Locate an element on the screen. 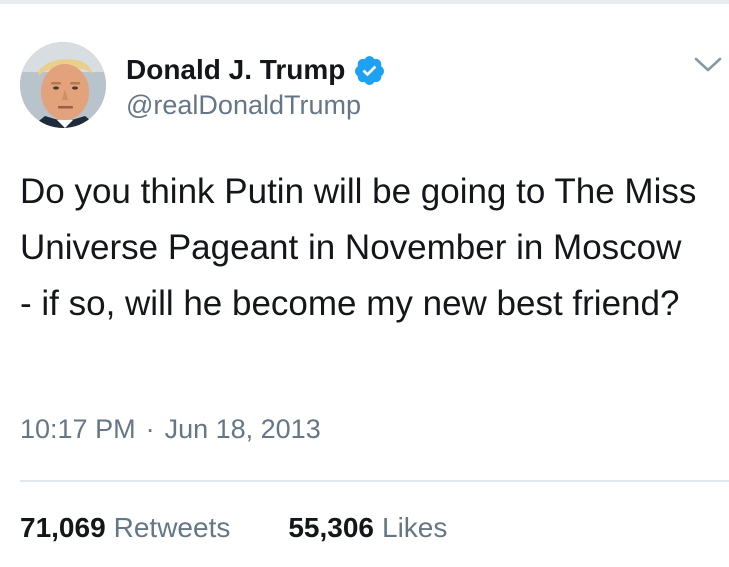  likes-label: Likes is located at coordinates (415, 527).